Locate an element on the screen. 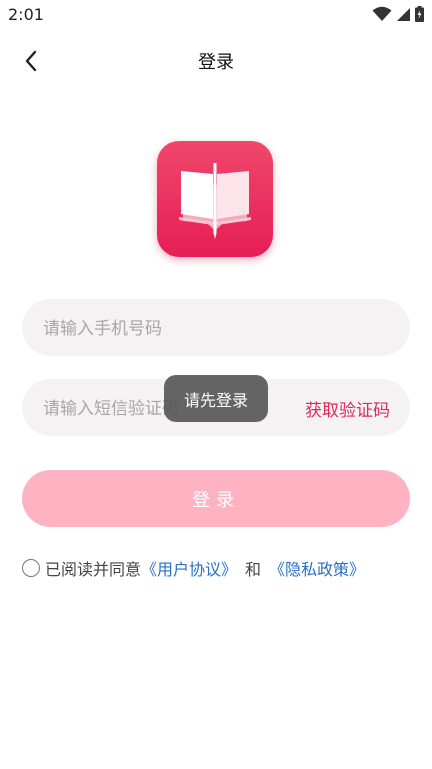 This screenshot has height=769, width=432. phone-field is located at coordinates (216, 328).